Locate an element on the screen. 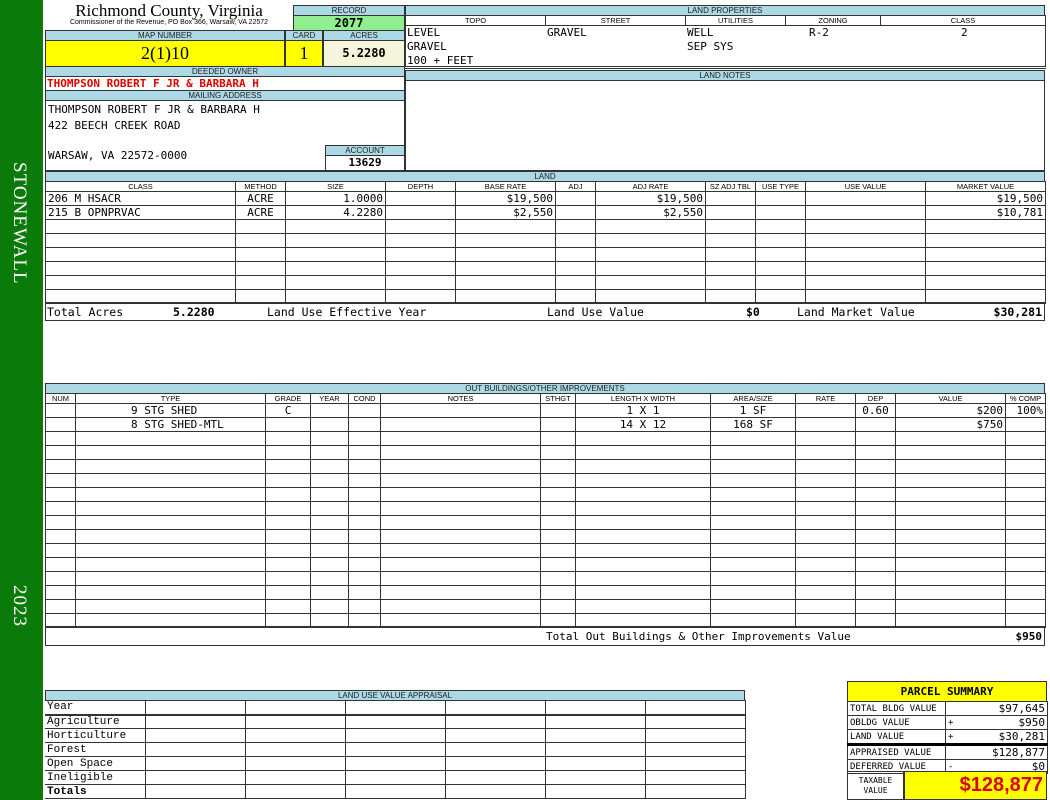  table-cell: 1 X 1 is located at coordinates (643, 410).